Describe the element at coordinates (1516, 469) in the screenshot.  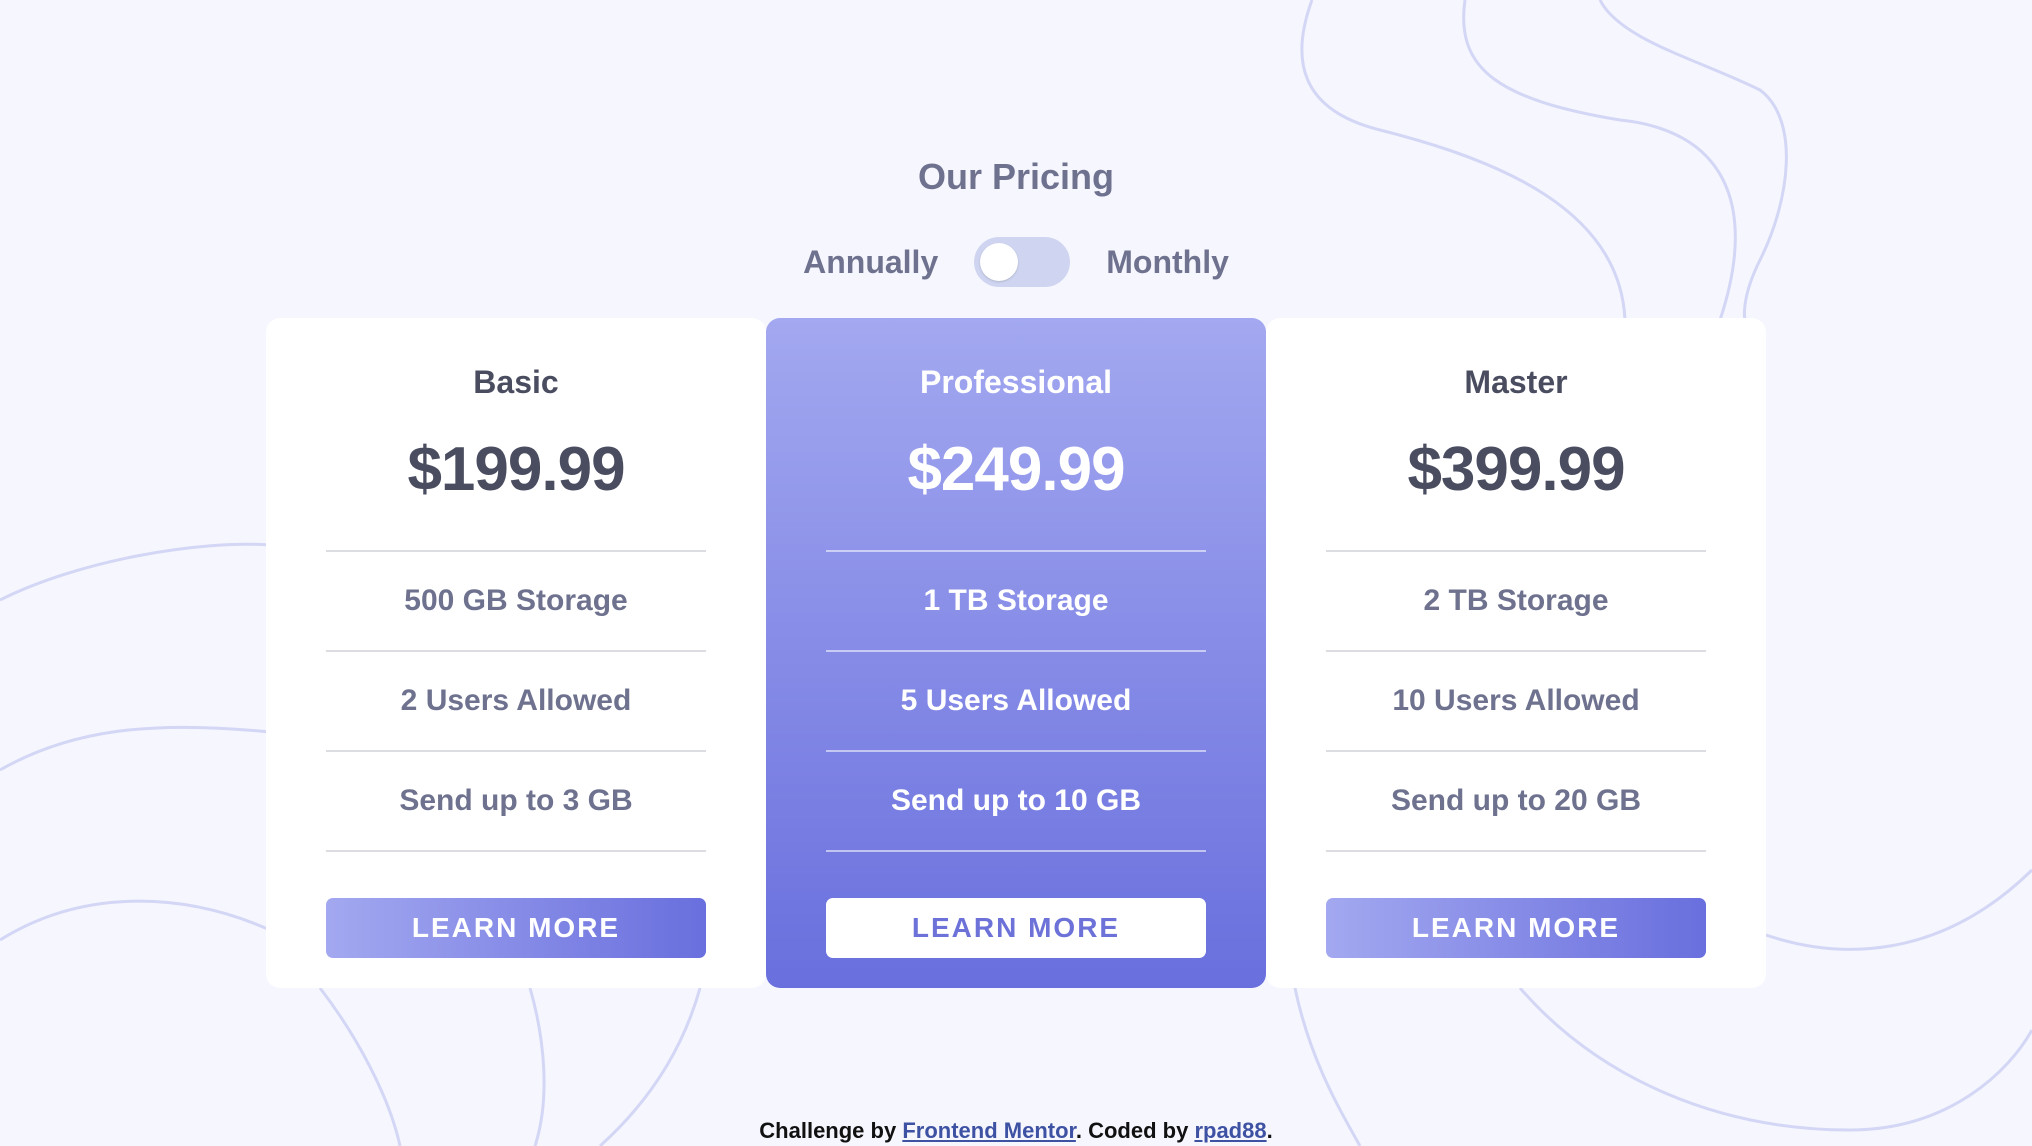
I see `plan-price: $399.99` at that location.